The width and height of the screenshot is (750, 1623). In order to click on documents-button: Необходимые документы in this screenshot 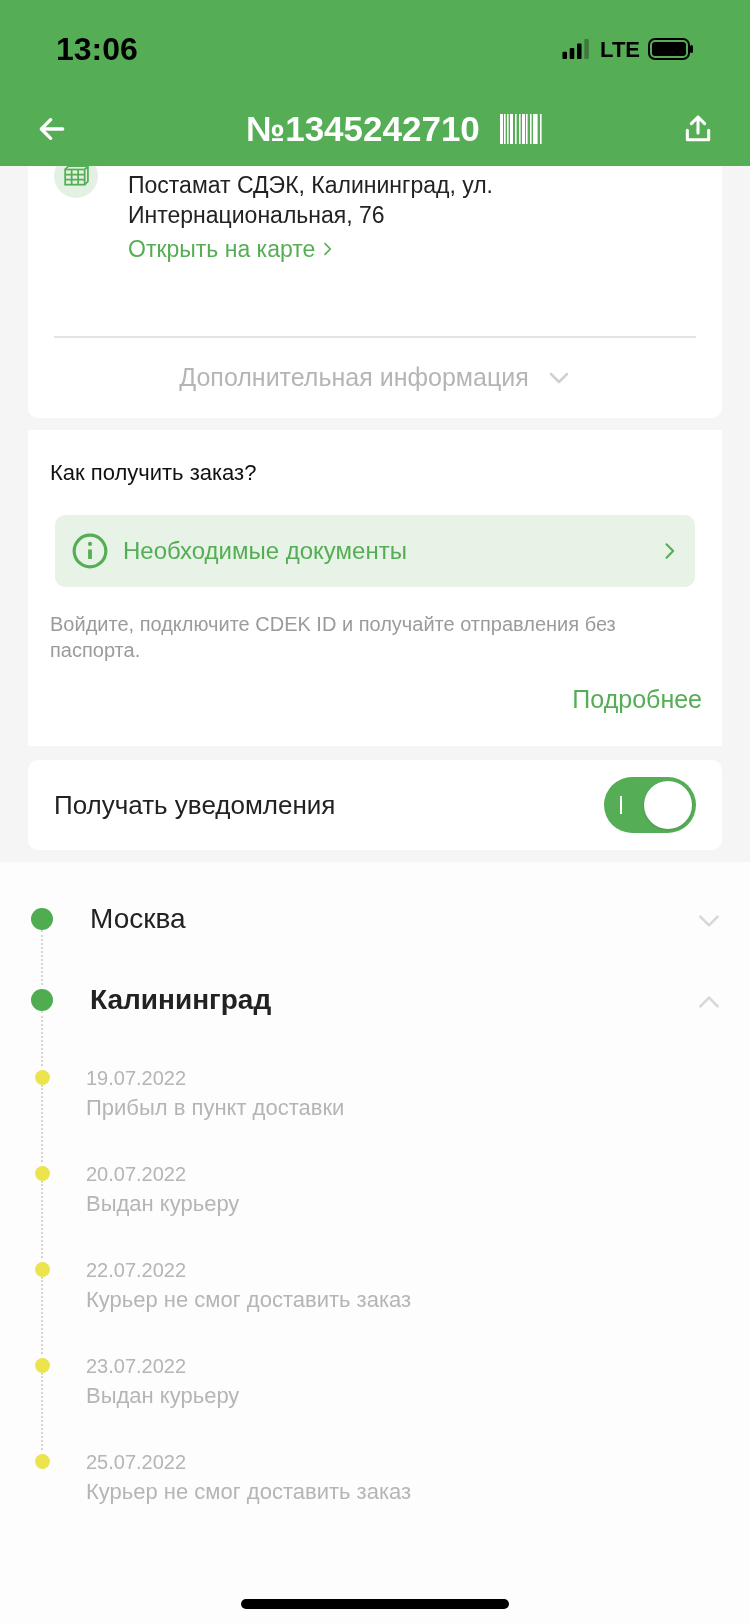, I will do `click(375, 551)`.